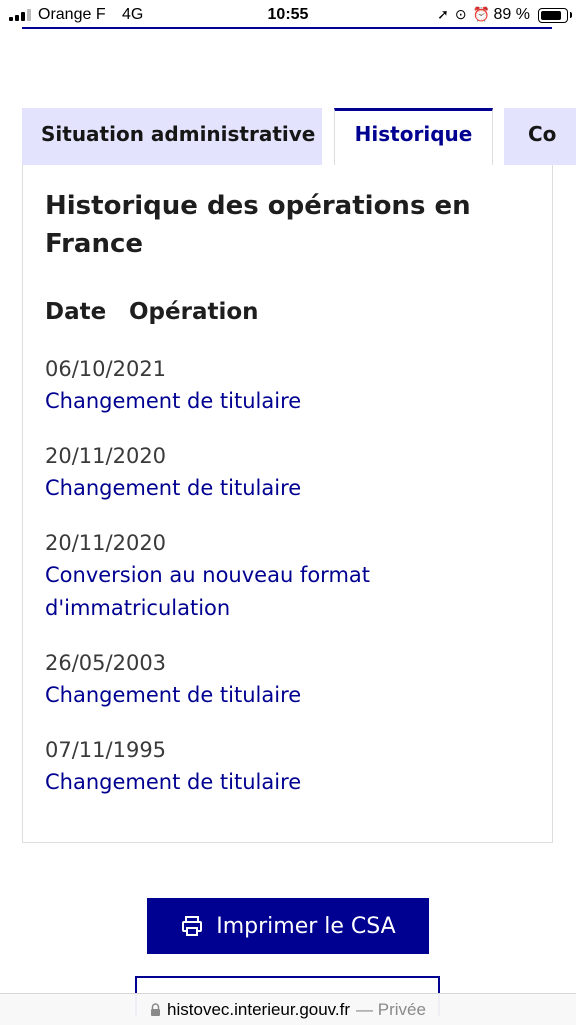 The image size is (576, 1025). What do you see at coordinates (172, 136) in the screenshot?
I see `tab-situation-administrative: Situation administrative` at bounding box center [172, 136].